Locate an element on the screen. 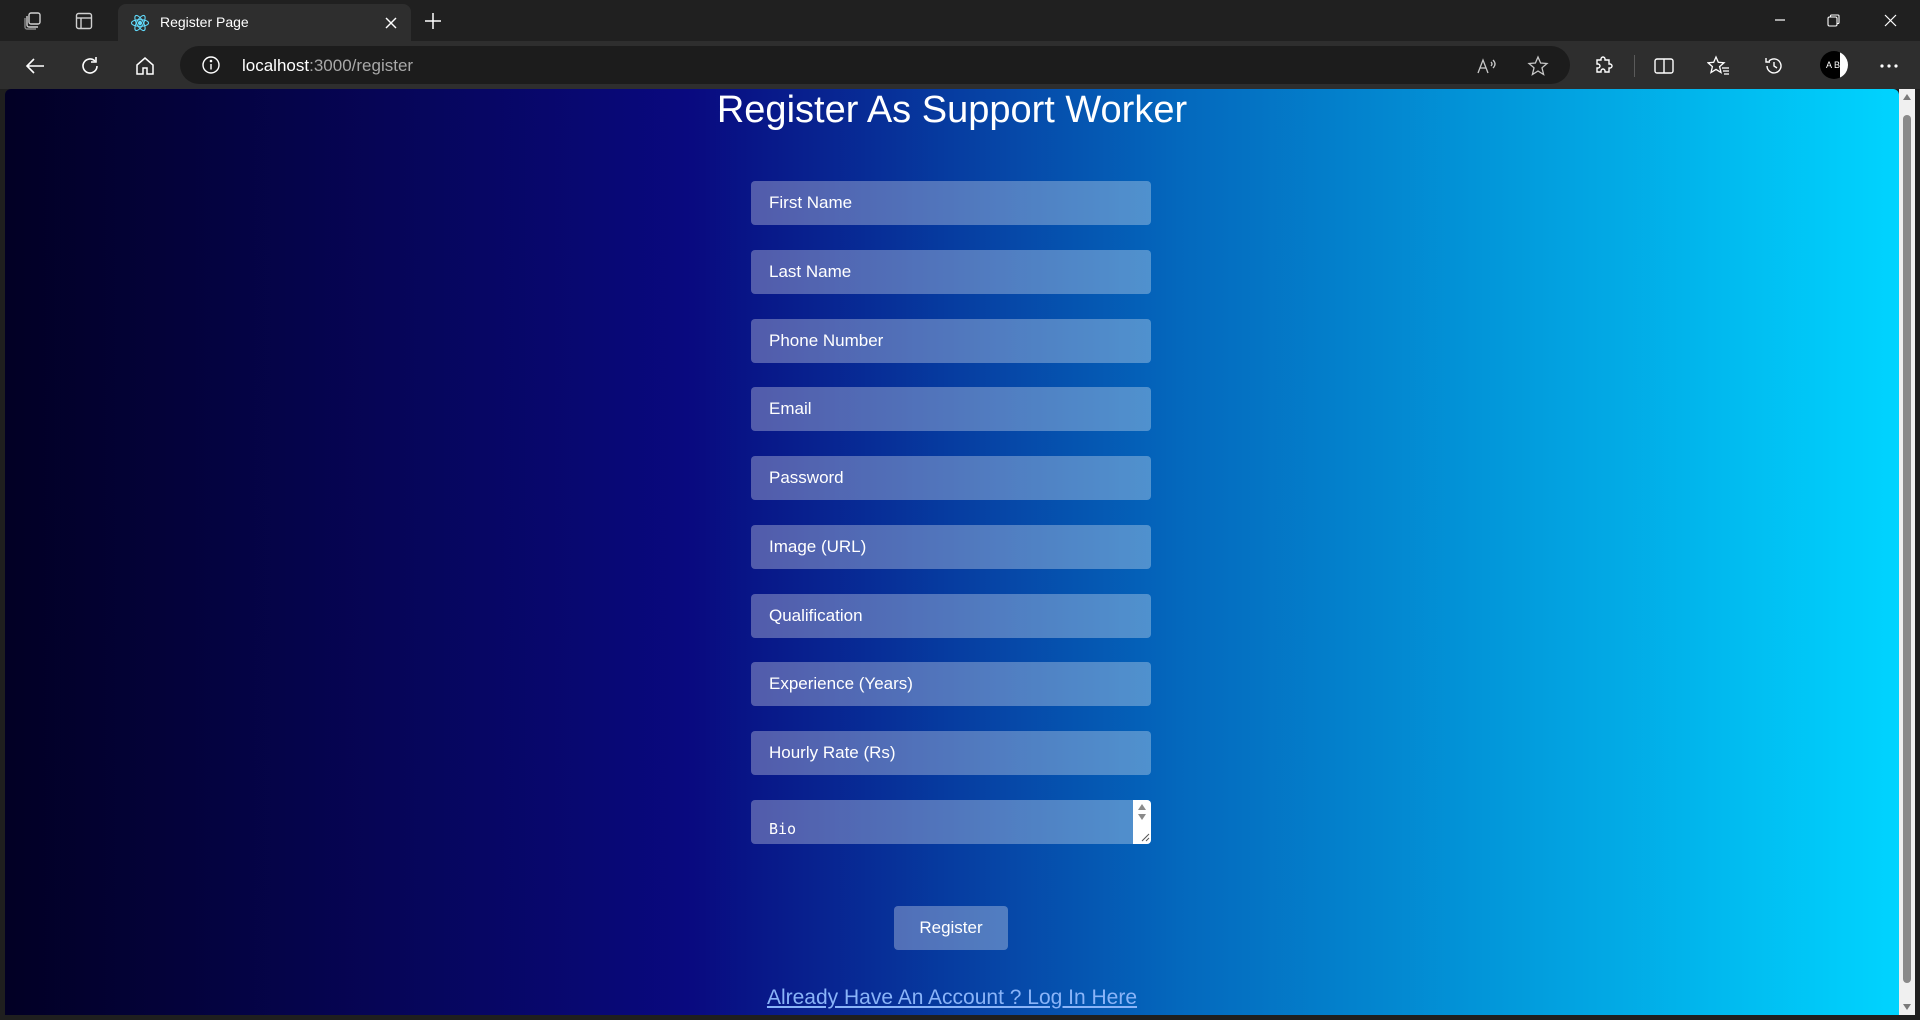 Image resolution: width=1920 pixels, height=1020 pixels. url-host: localhost is located at coordinates (276, 65).